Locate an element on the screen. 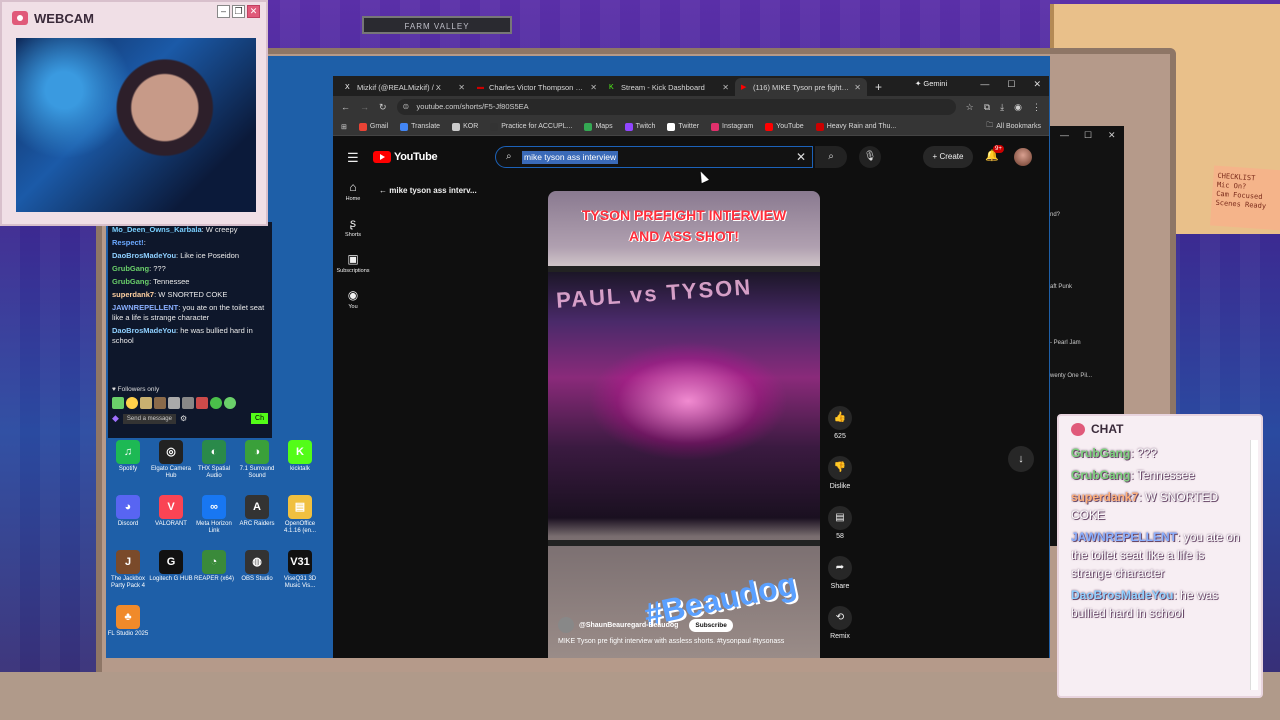 This screenshot has height=720, width=1280. sidebar-item-home: ⌂ Home is located at coordinates (353, 191).